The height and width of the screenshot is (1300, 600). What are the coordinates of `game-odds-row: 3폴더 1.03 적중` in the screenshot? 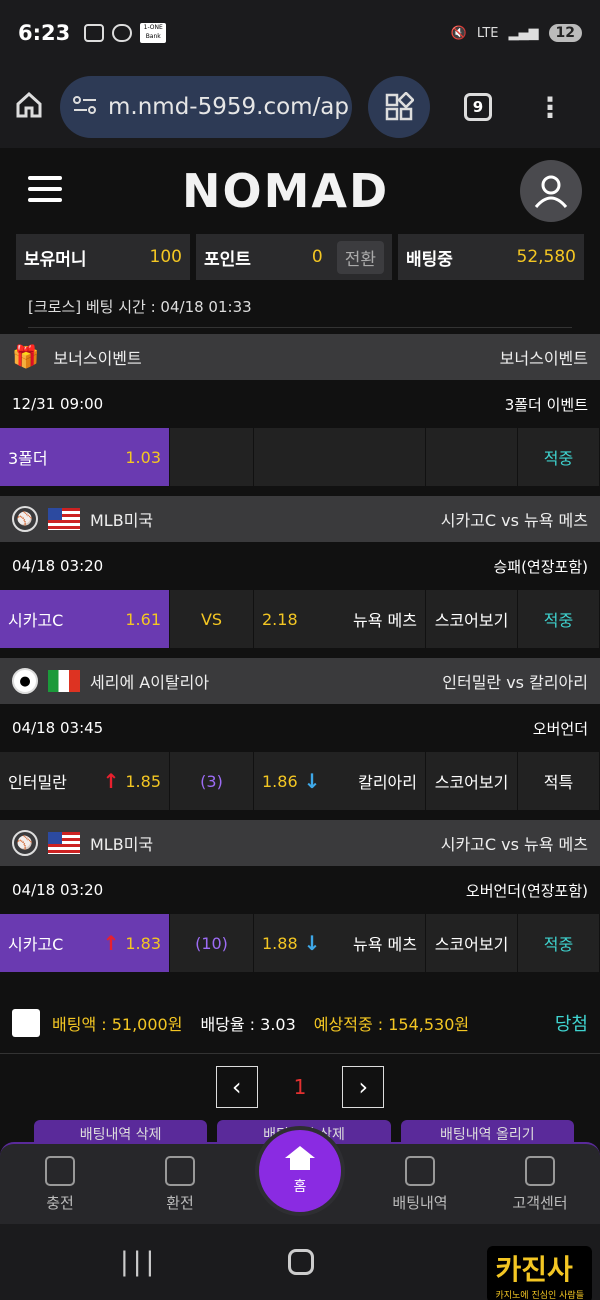 It's located at (300, 457).